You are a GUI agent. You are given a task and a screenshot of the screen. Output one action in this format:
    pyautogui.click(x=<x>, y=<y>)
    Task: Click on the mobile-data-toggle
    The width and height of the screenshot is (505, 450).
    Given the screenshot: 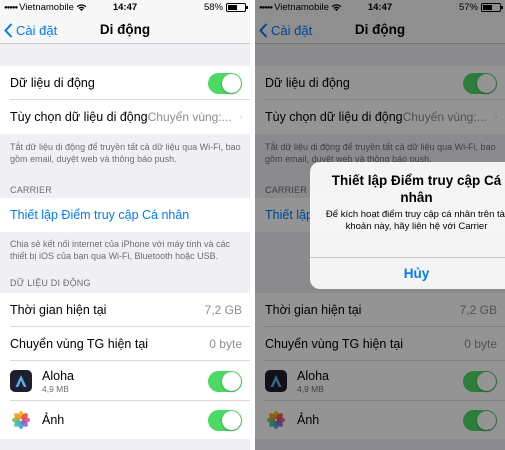 What is the action you would take?
    pyautogui.click(x=225, y=83)
    